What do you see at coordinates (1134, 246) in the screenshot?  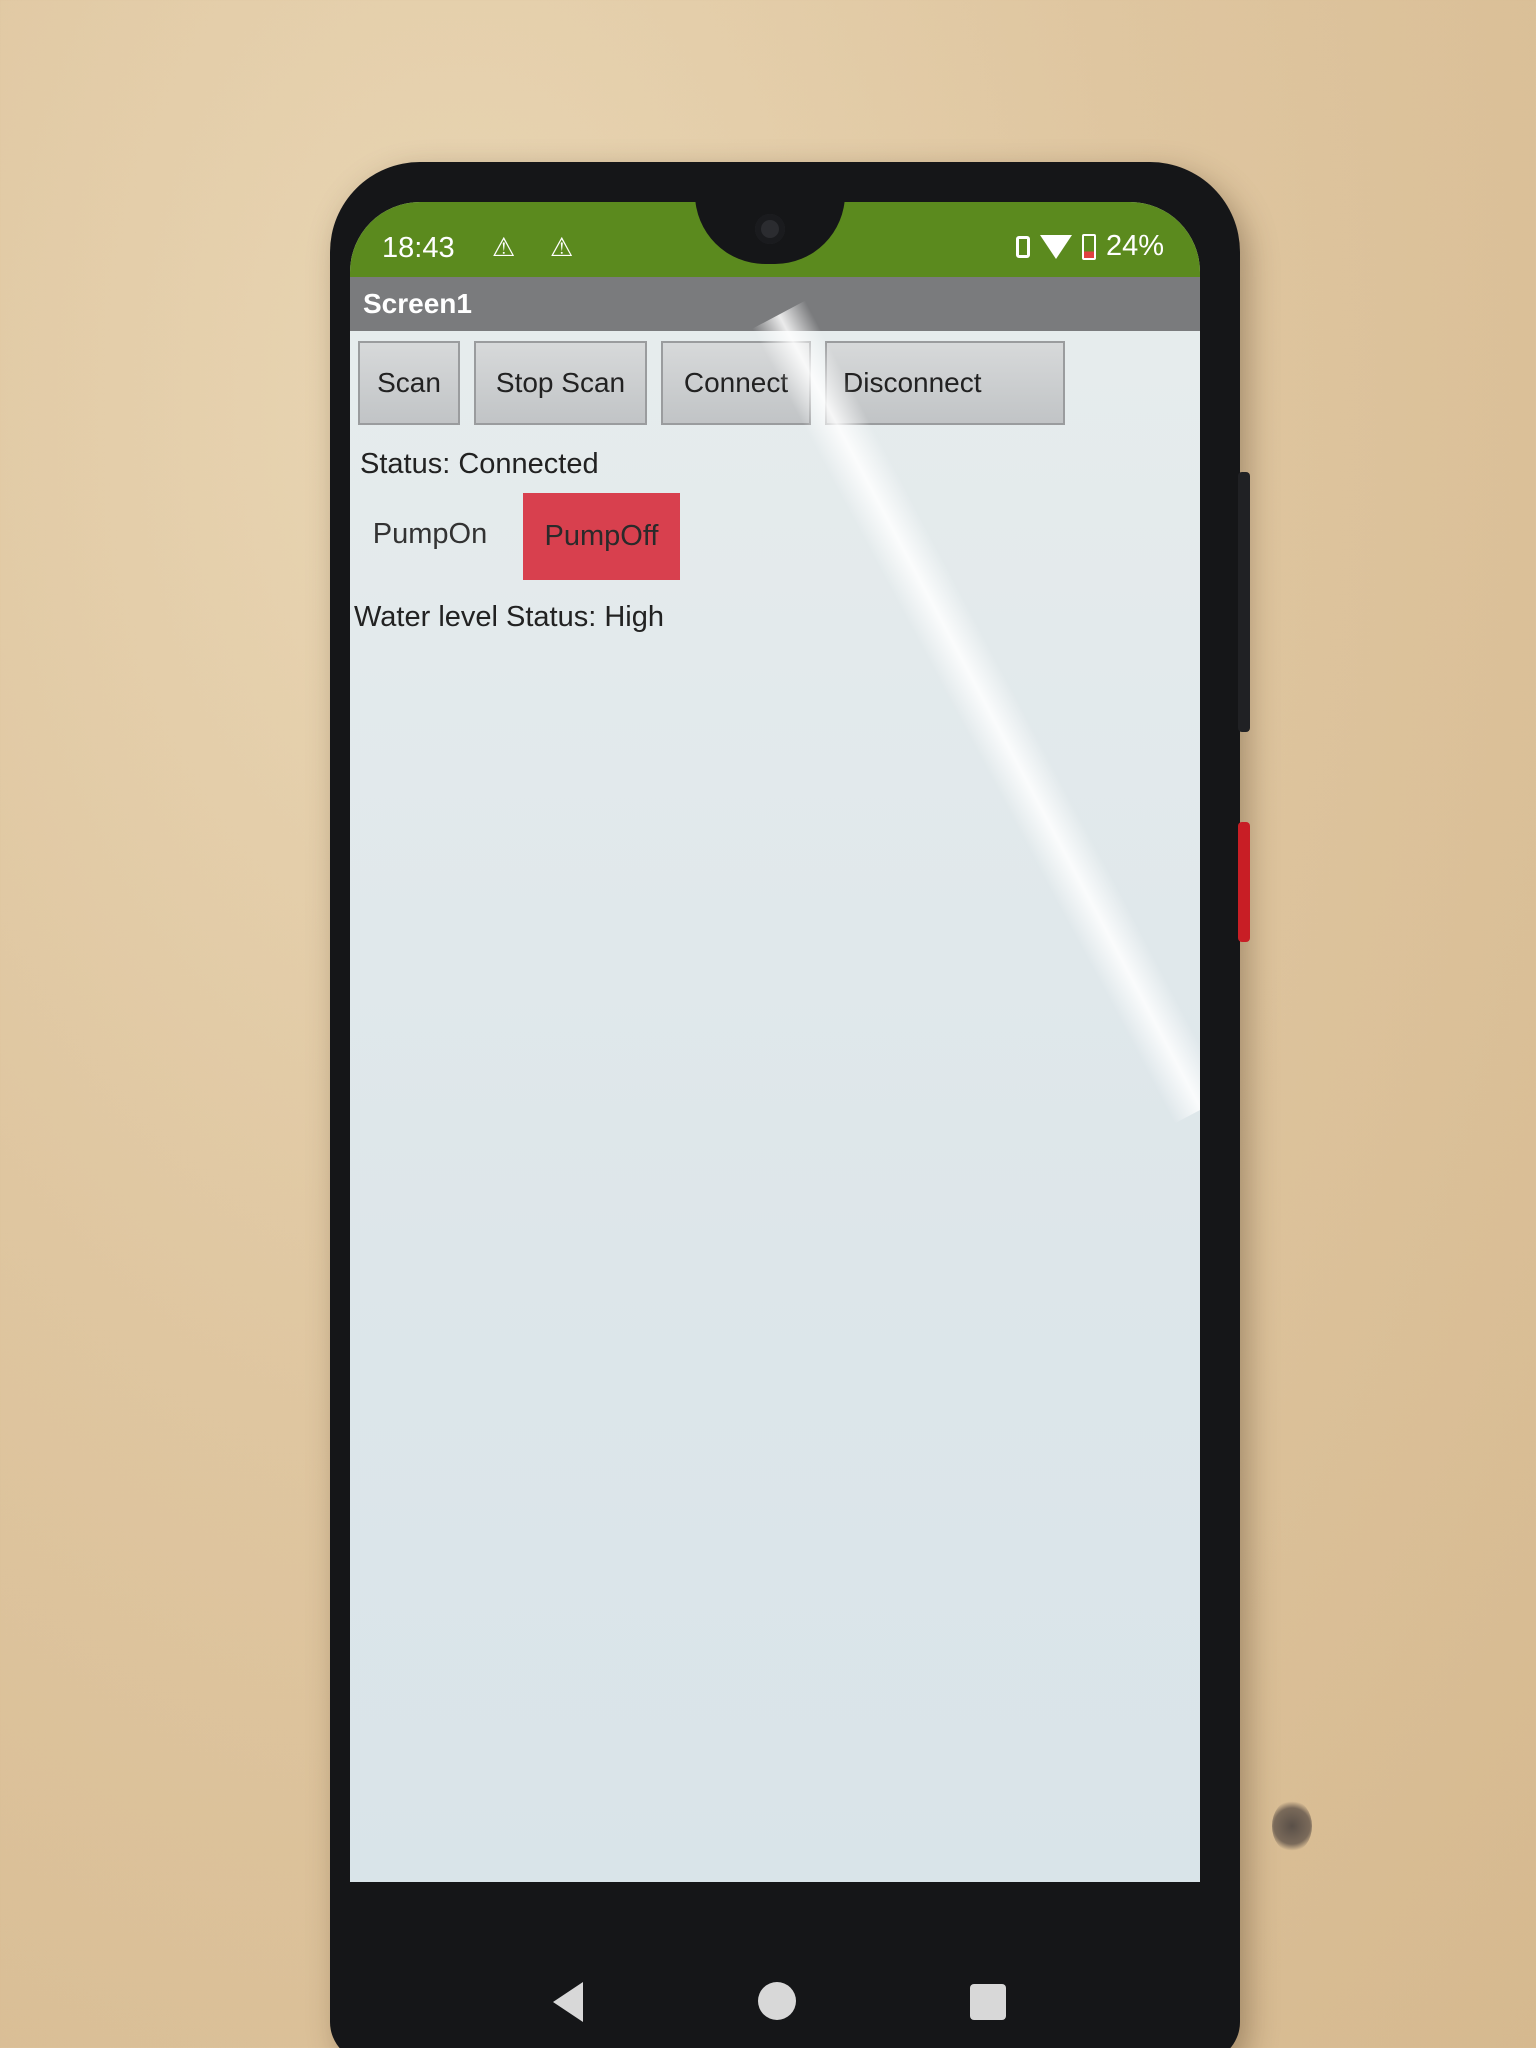 I see `battery-percent: 24%` at bounding box center [1134, 246].